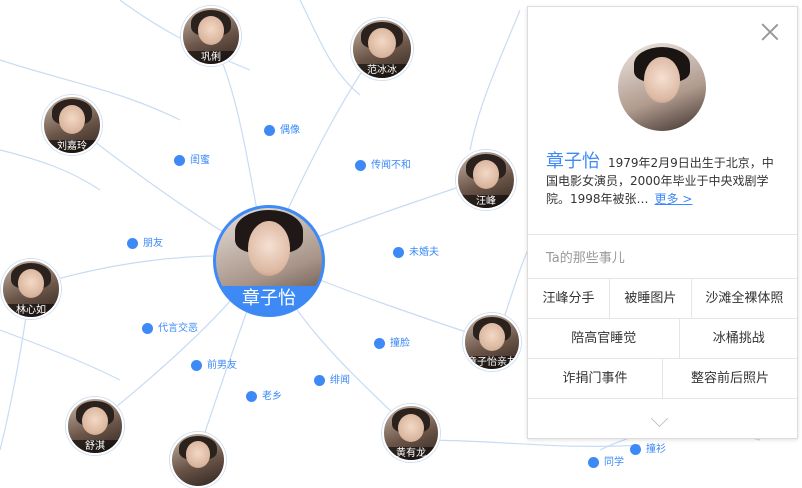  What do you see at coordinates (569, 299) in the screenshot?
I see `event-item: 汪峰分手` at bounding box center [569, 299].